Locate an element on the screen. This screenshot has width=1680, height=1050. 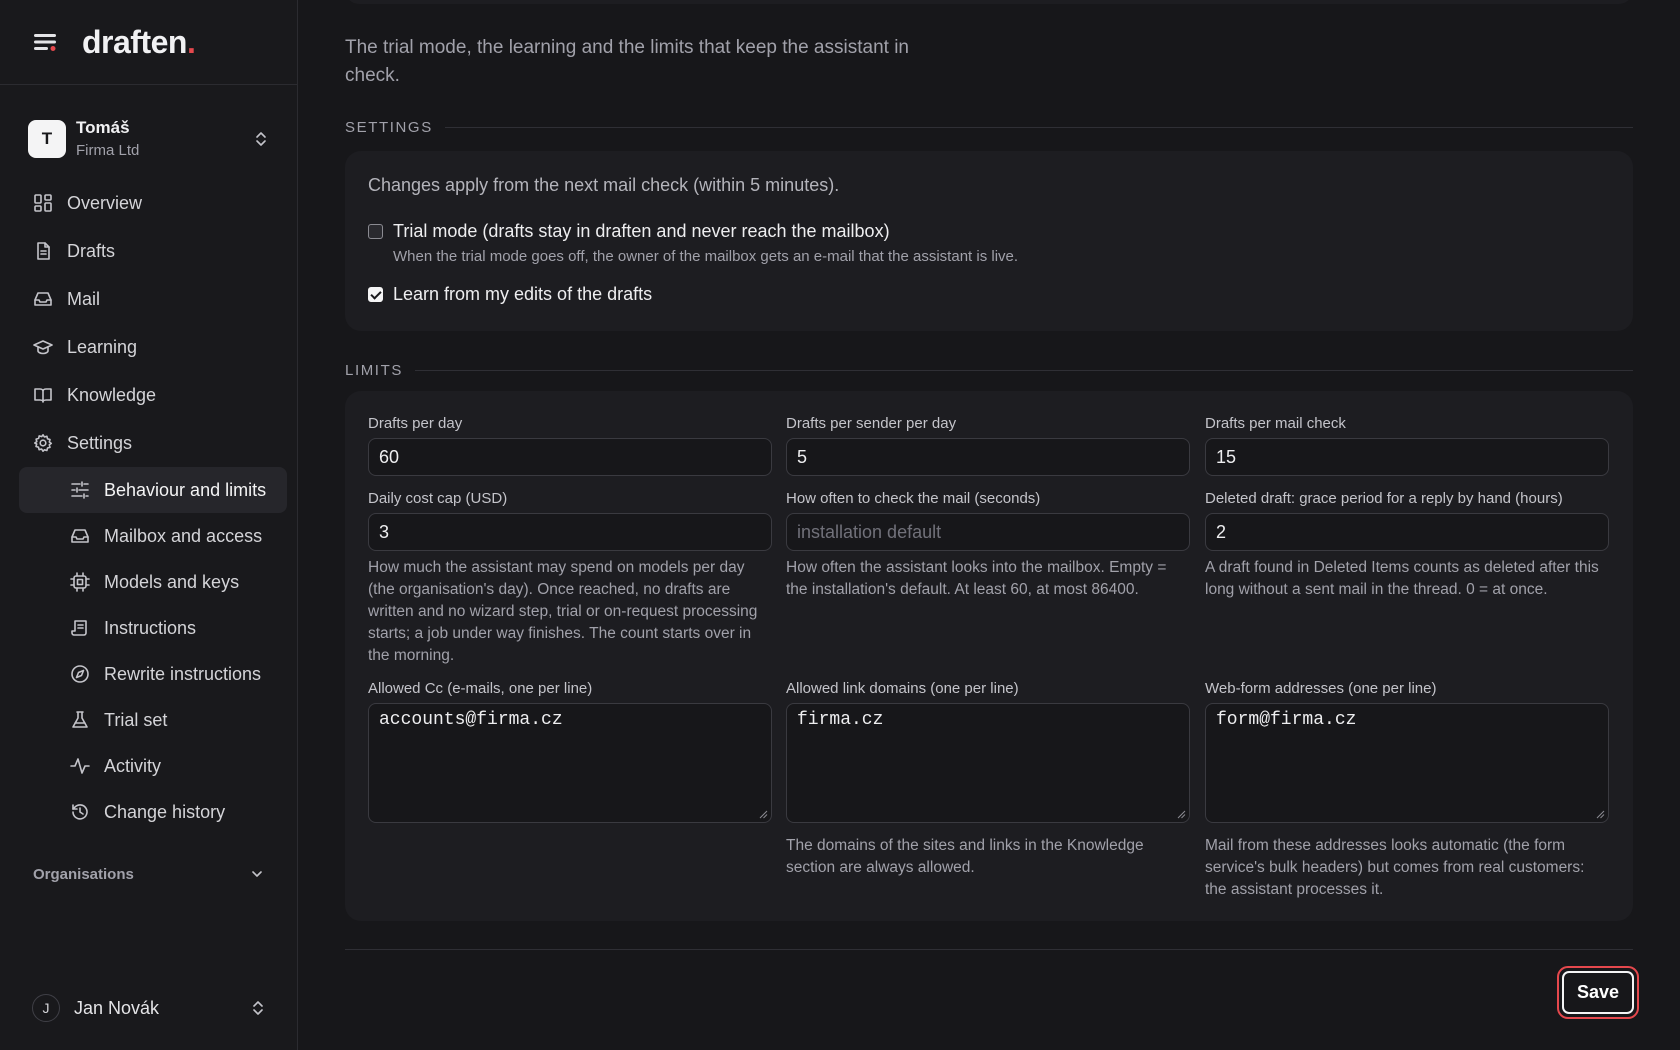
nav-item-label: Learning is located at coordinates (102, 346).